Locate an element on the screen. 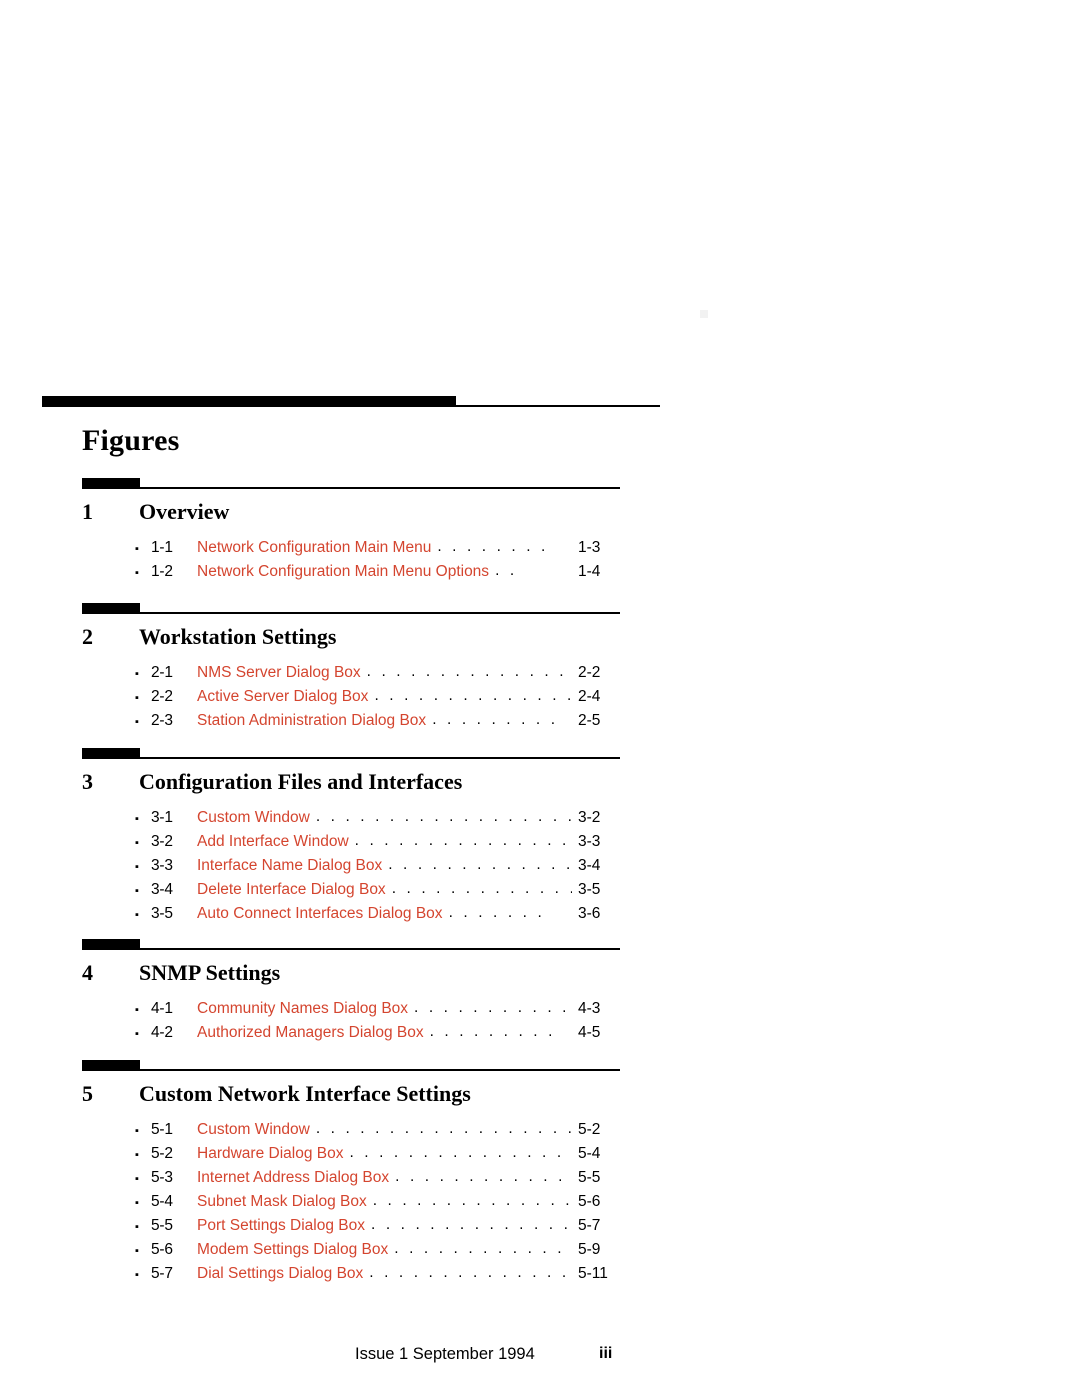  chapter-heading: 3 Configuration Files and Interfaces is located at coordinates (352, 784).